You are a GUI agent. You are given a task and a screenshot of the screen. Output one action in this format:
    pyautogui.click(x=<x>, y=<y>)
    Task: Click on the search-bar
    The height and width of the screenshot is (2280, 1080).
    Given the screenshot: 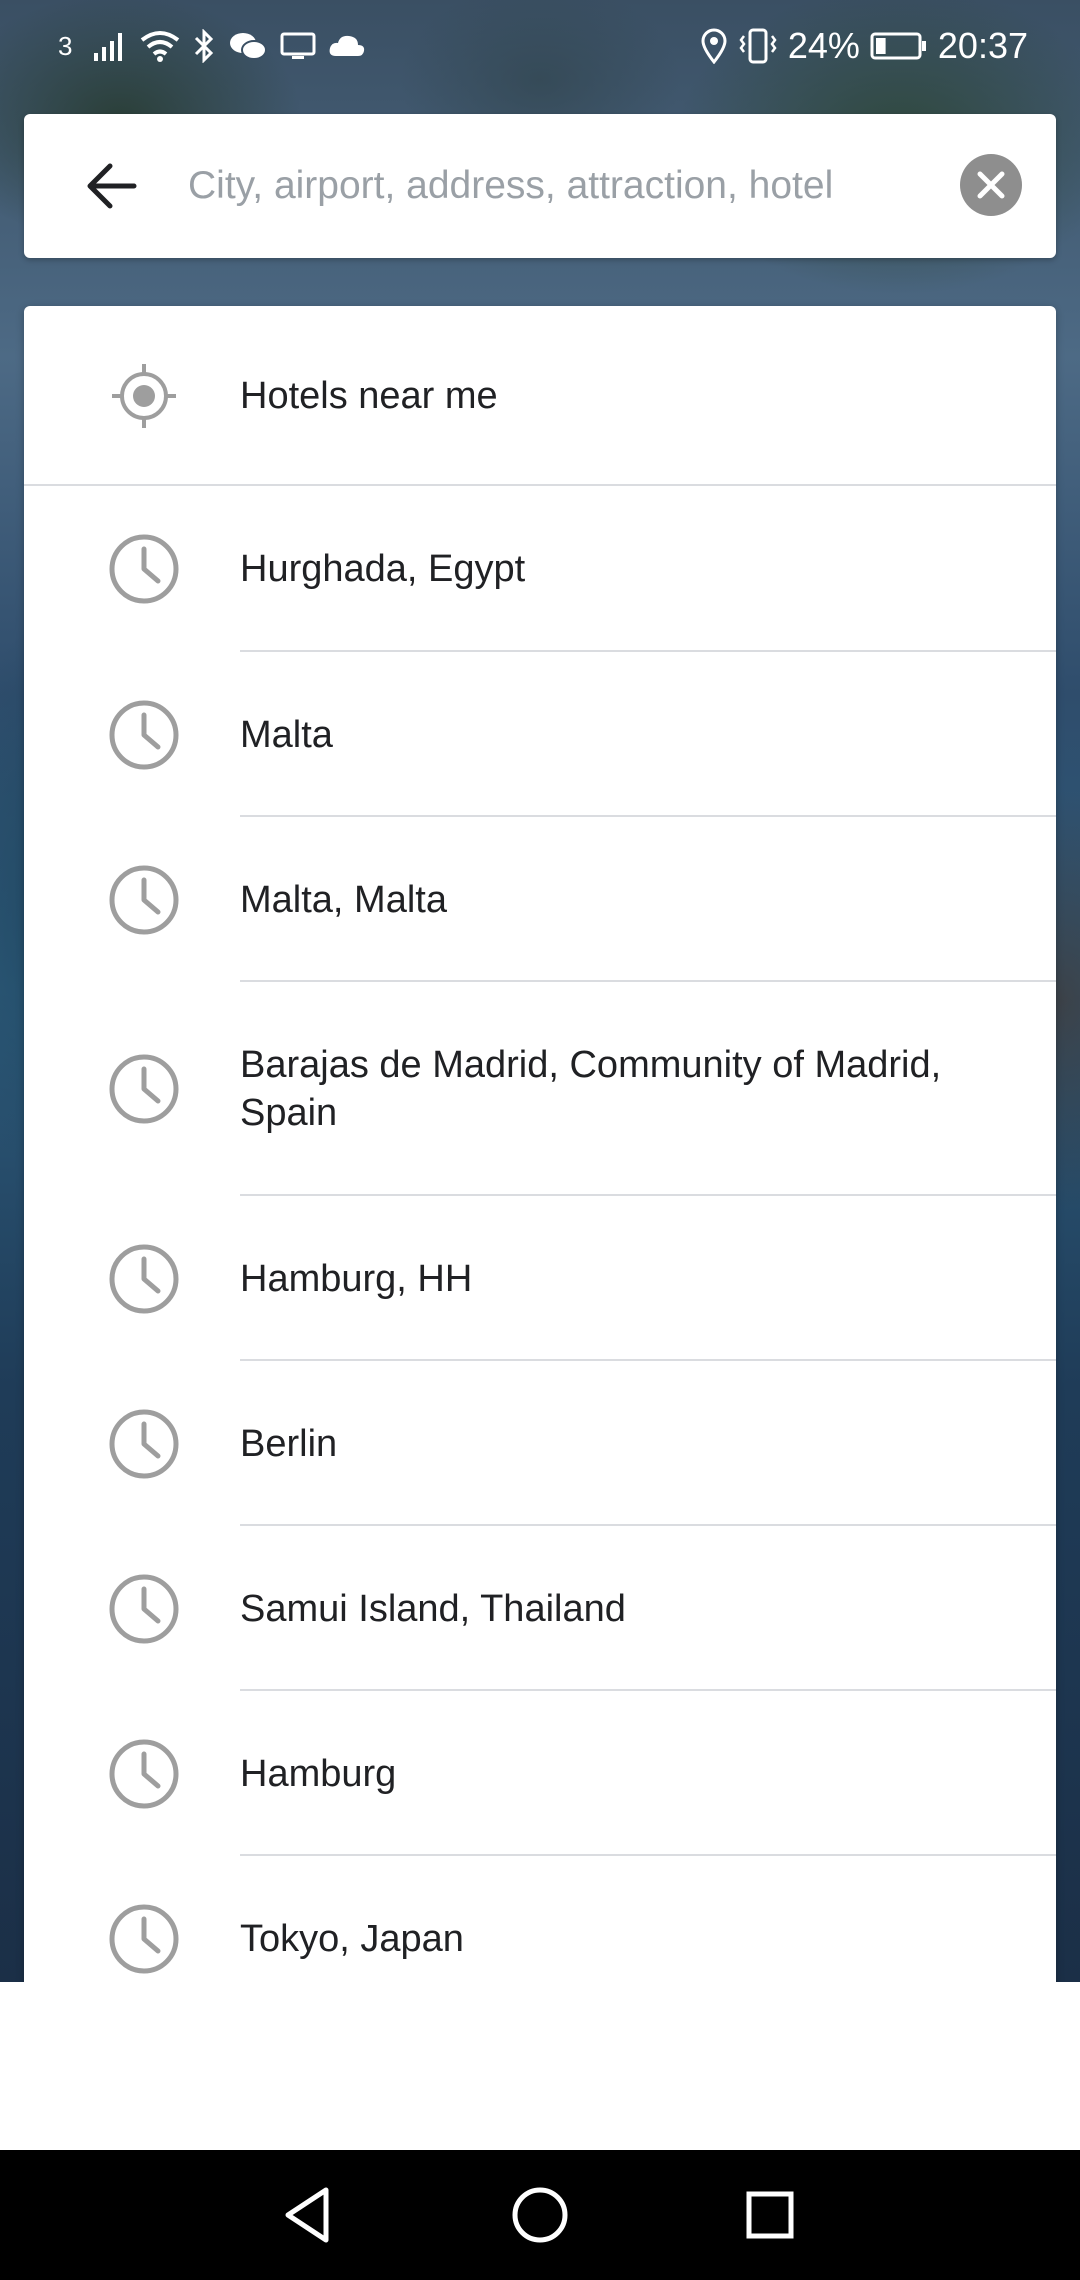 What is the action you would take?
    pyautogui.click(x=540, y=186)
    